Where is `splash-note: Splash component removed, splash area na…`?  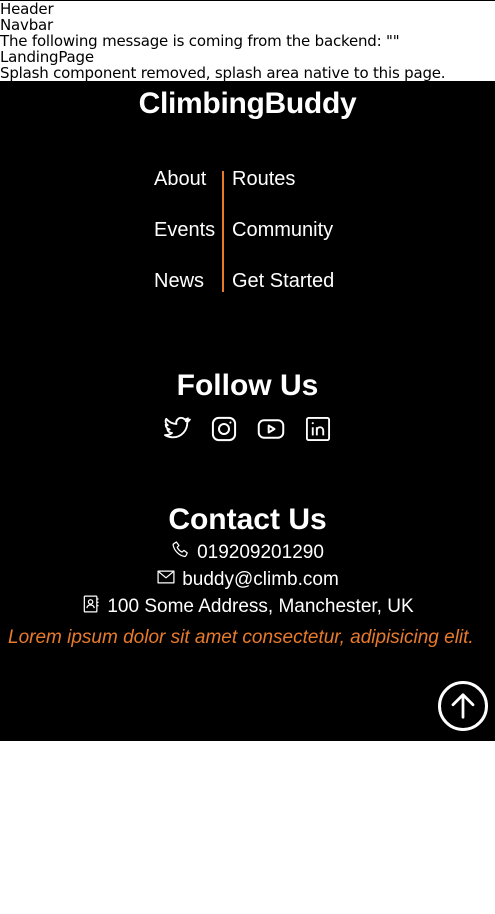
splash-note: Splash component removed, splash area na… is located at coordinates (223, 73).